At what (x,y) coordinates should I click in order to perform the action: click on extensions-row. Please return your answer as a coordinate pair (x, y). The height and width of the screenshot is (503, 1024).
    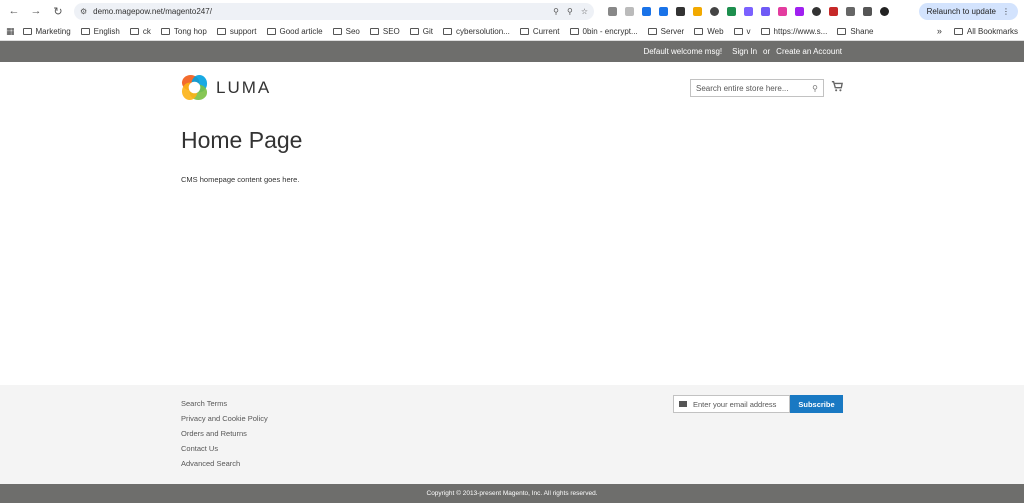
    Looking at the image, I should click on (748, 11).